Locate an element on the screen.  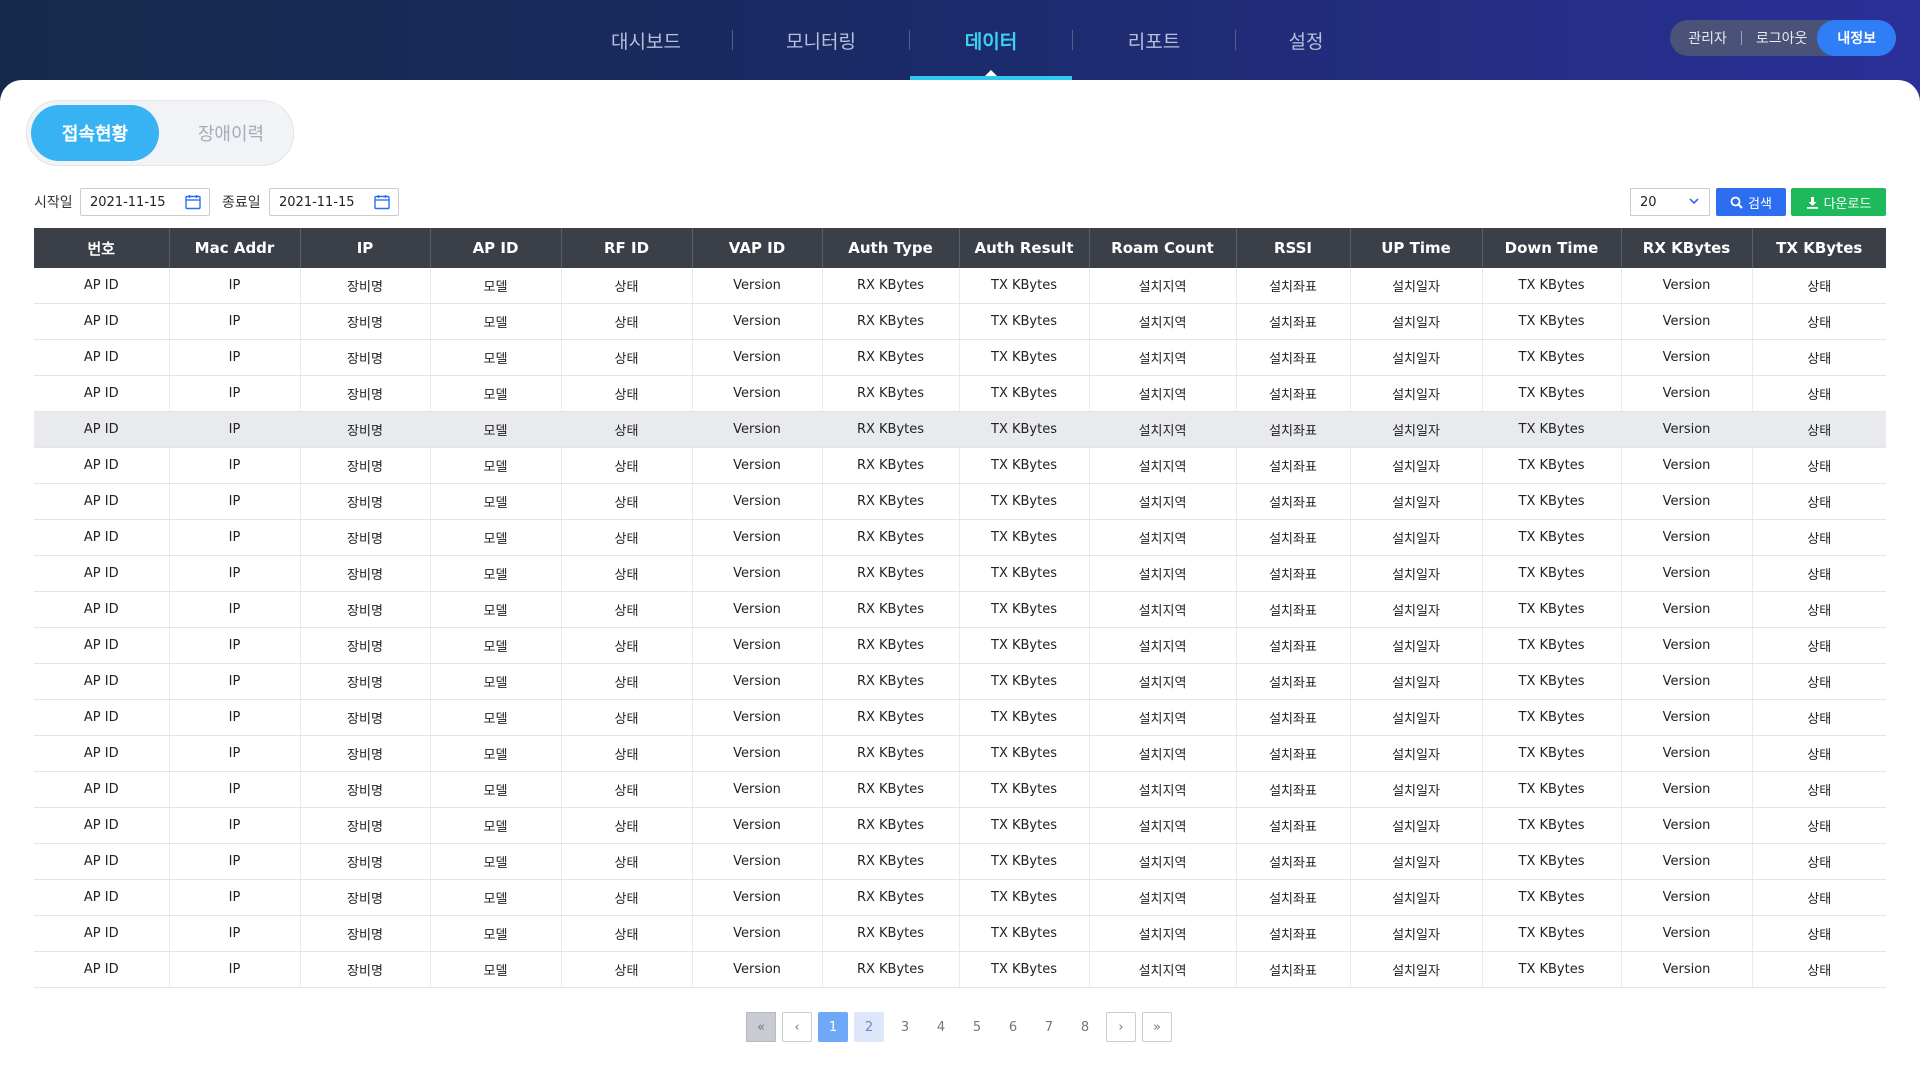
search-button: 검색 is located at coordinates (1751, 202).